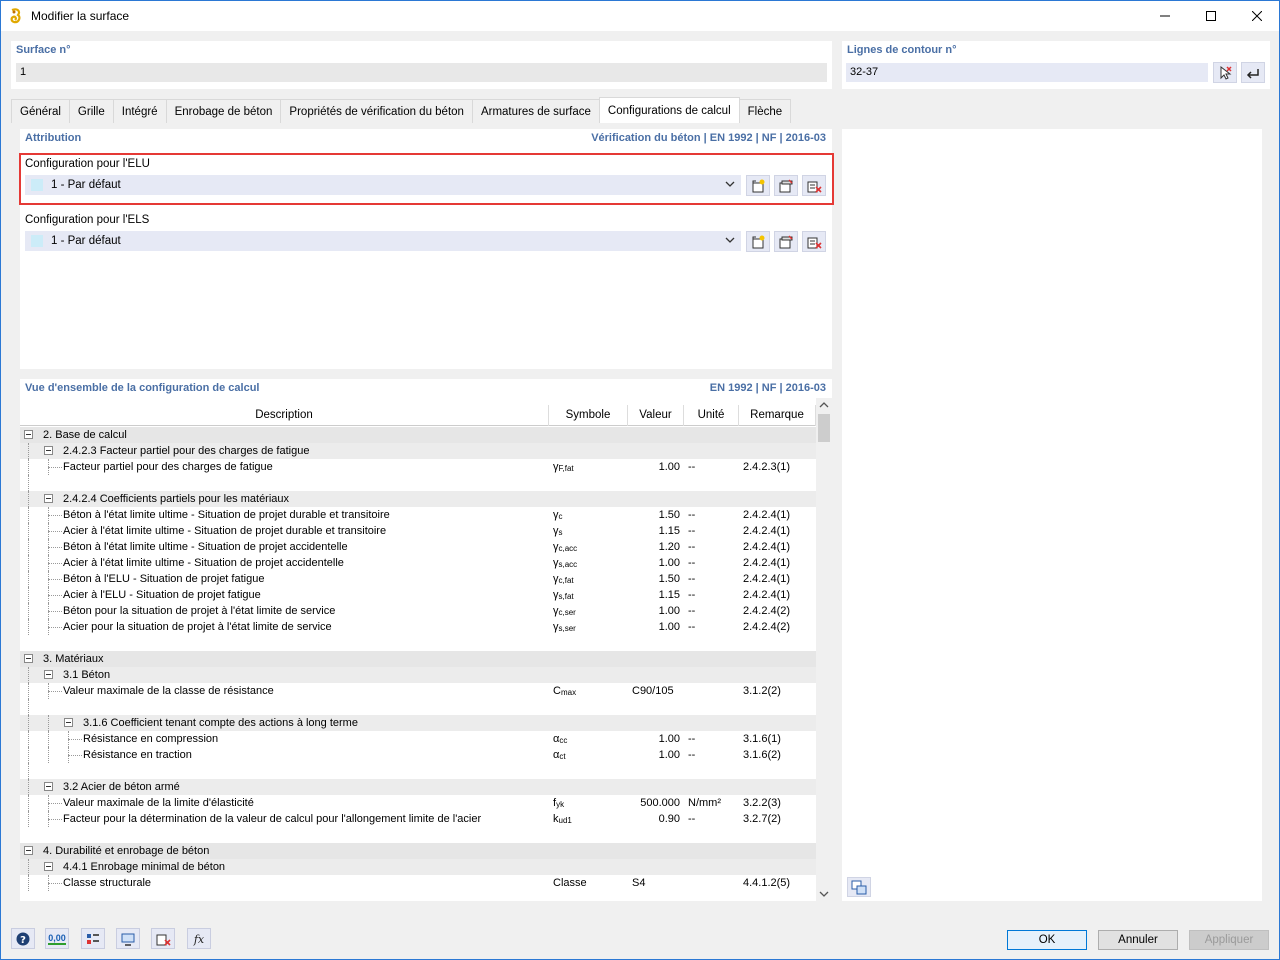 This screenshot has width=1280, height=960. Describe the element at coordinates (588, 659) in the screenshot. I see `row-symbol` at that location.